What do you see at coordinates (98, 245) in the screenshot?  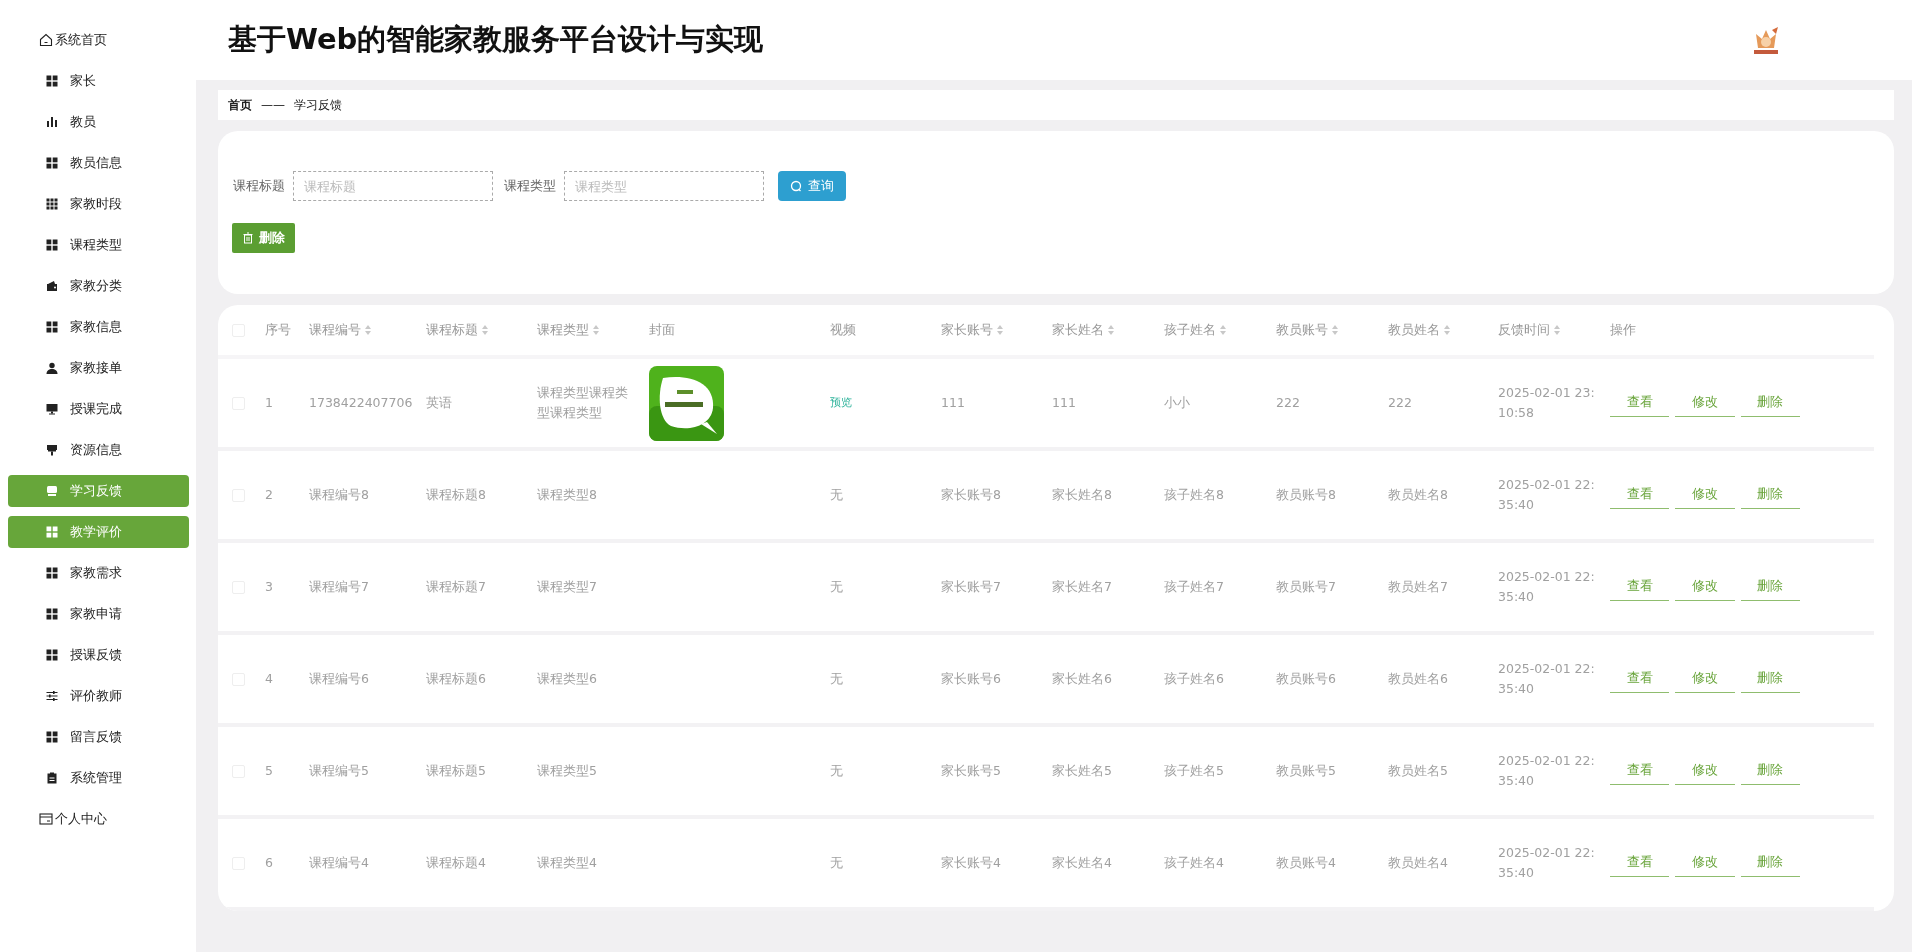 I see `sidebar-item: 课程类型` at bounding box center [98, 245].